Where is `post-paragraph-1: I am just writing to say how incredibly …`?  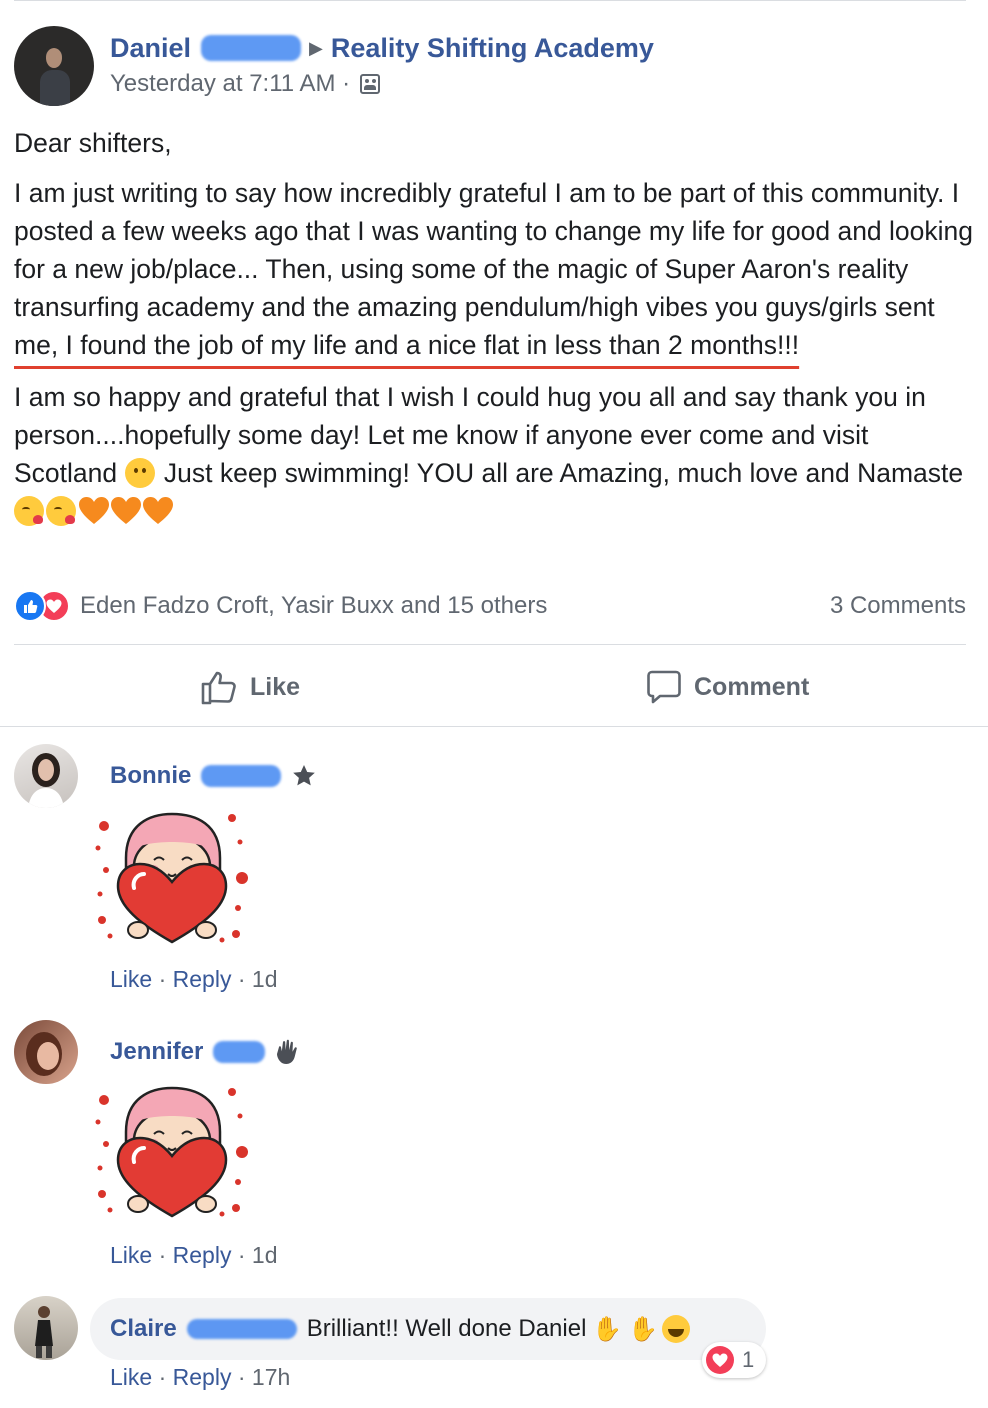
post-paragraph-1: I am just writing to say how incredibly … is located at coordinates (494, 269).